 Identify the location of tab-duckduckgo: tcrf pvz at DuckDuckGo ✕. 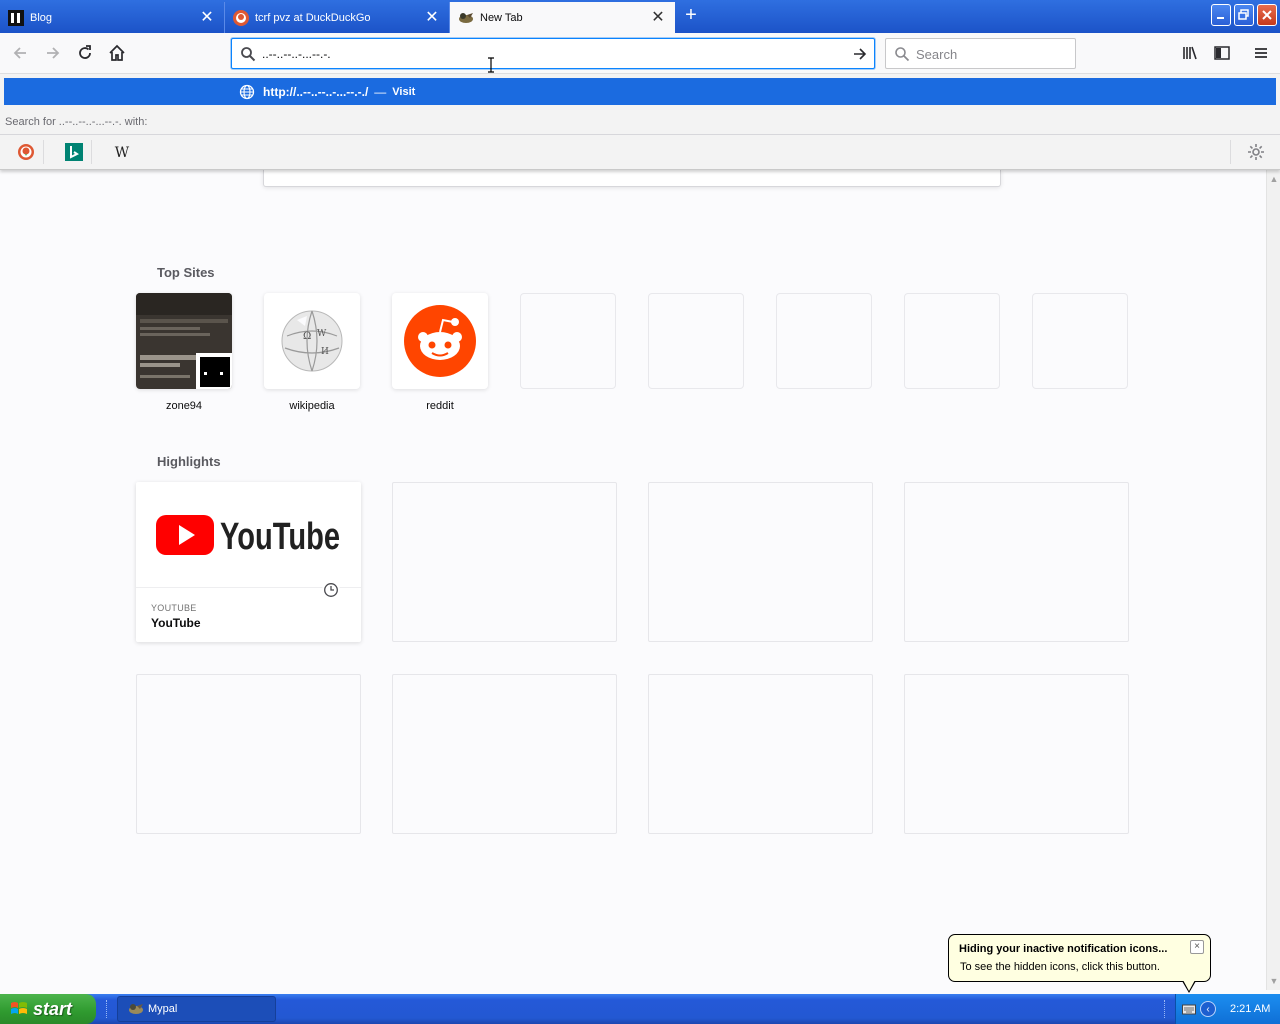
(337, 17).